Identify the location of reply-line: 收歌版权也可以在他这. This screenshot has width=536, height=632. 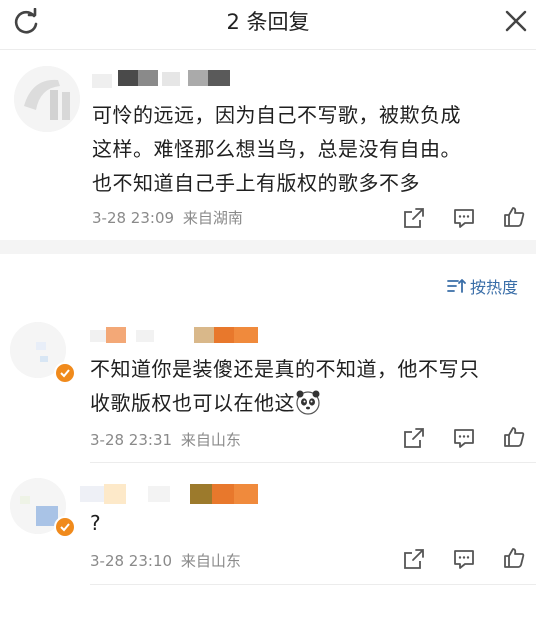
(192, 403).